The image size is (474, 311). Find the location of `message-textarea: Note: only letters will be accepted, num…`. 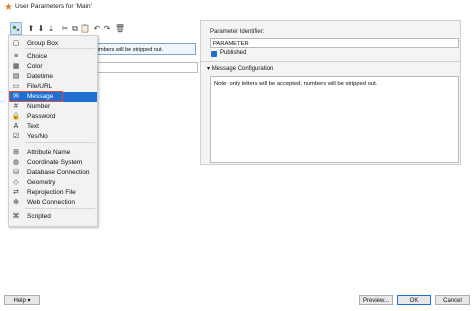

message-textarea: Note: only letters will be accepted, num… is located at coordinates (334, 119).